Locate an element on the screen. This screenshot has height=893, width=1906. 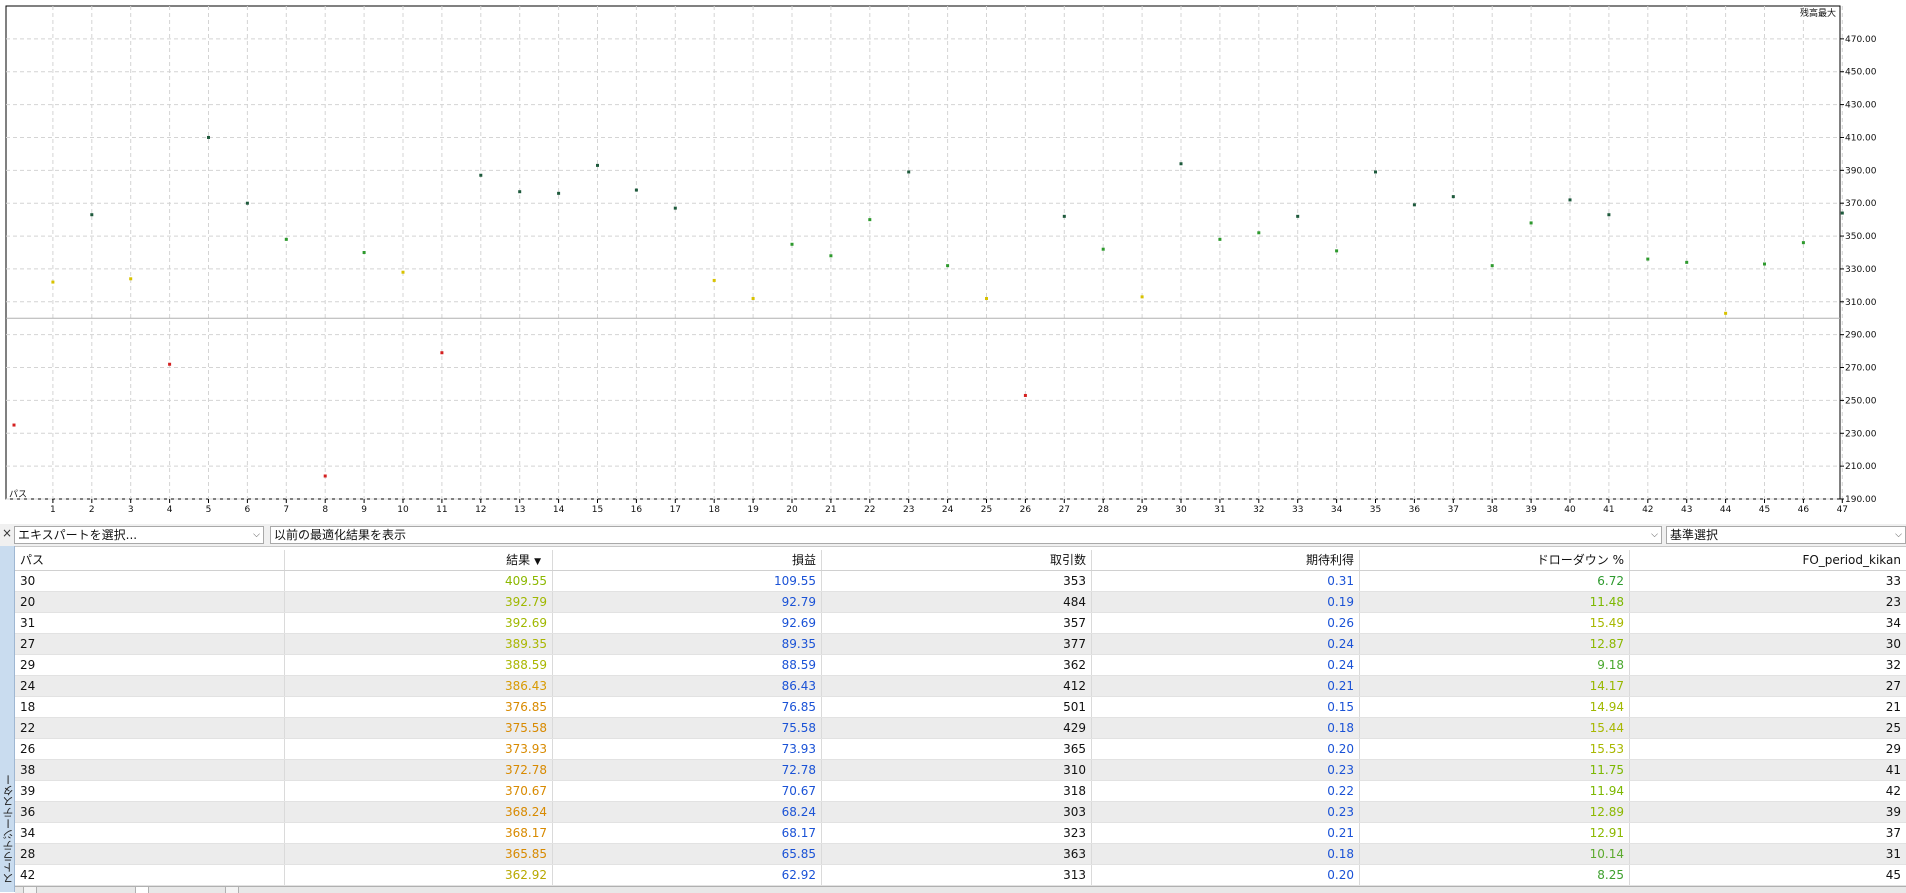
table-row: 36 368.24 68.24 303 0.23 12.89 39 is located at coordinates (960, 812).